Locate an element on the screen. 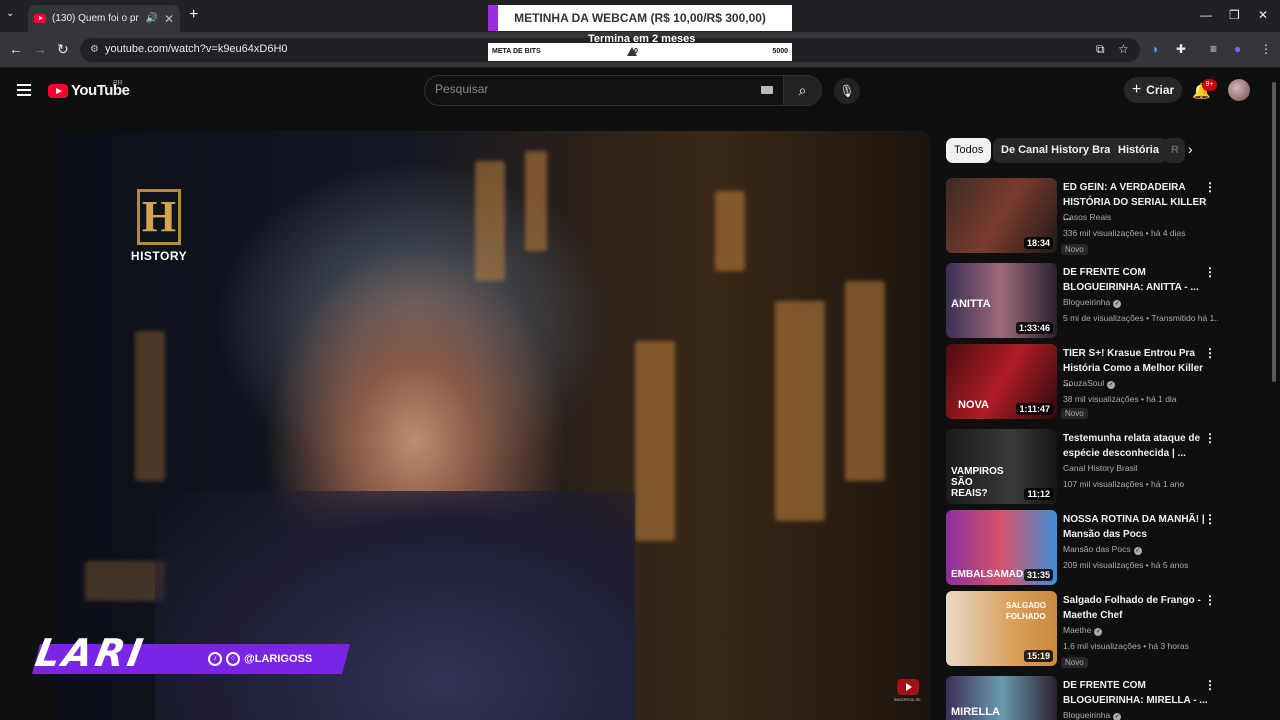 The width and height of the screenshot is (1280, 720). video-meta: 1,6 mil visualizações • há 3 horas is located at coordinates (1126, 646).